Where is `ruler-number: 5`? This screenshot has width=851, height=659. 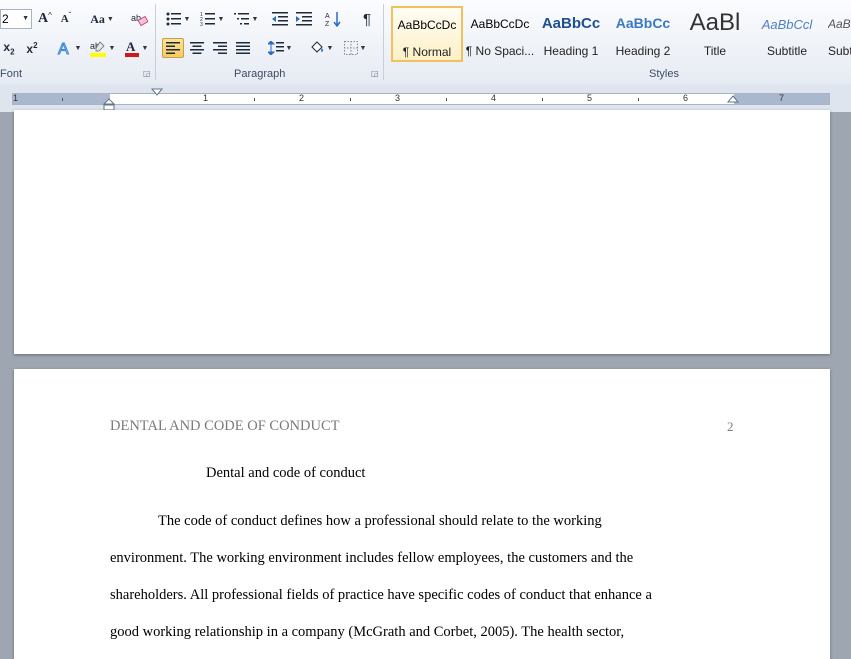
ruler-number: 5 is located at coordinates (590, 98).